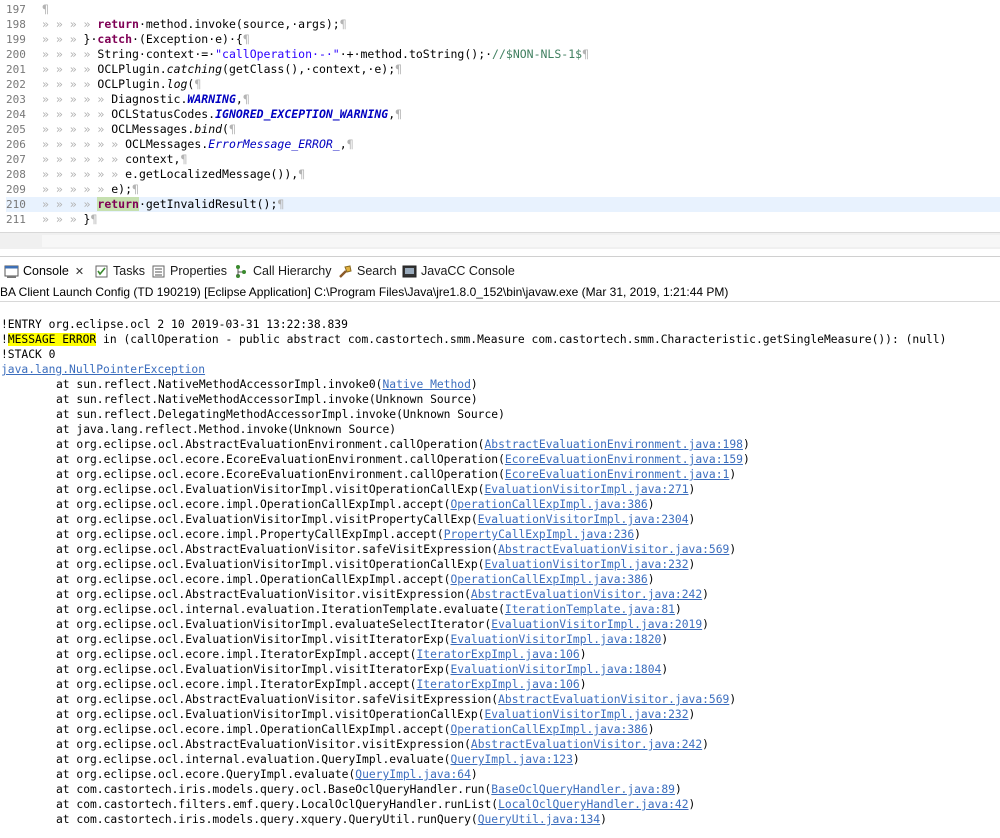 The width and height of the screenshot is (1000, 838). Describe the element at coordinates (156, 54) in the screenshot. I see `code-token: String·context·=·` at that location.